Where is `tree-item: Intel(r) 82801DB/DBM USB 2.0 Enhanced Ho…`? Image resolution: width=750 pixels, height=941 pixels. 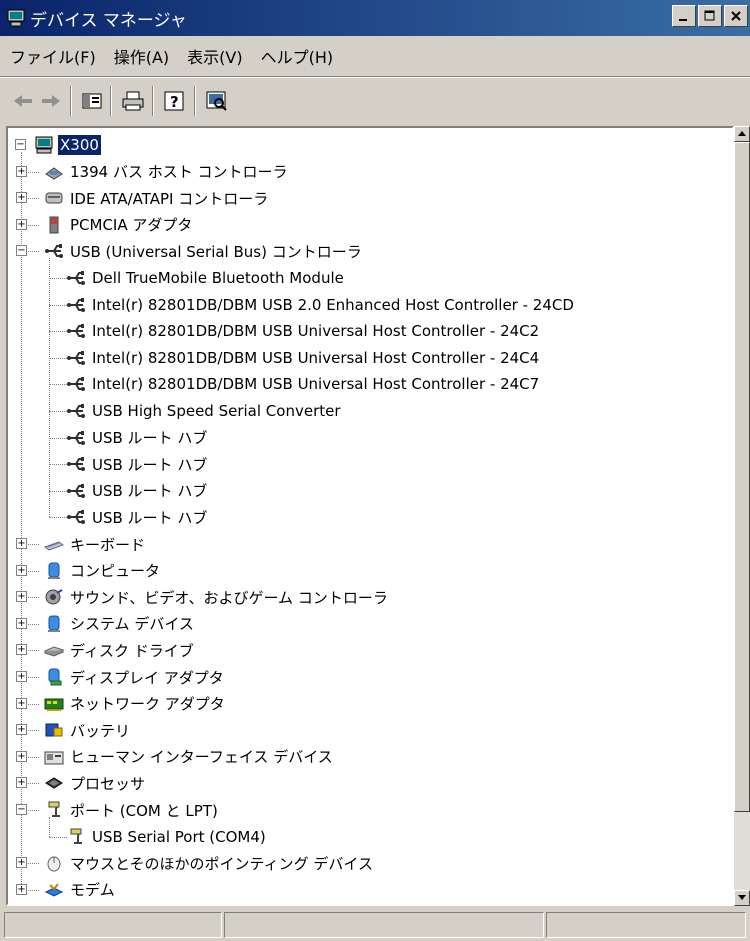 tree-item: Intel(r) 82801DB/DBM USB 2.0 Enhanced Ho… is located at coordinates (321, 305).